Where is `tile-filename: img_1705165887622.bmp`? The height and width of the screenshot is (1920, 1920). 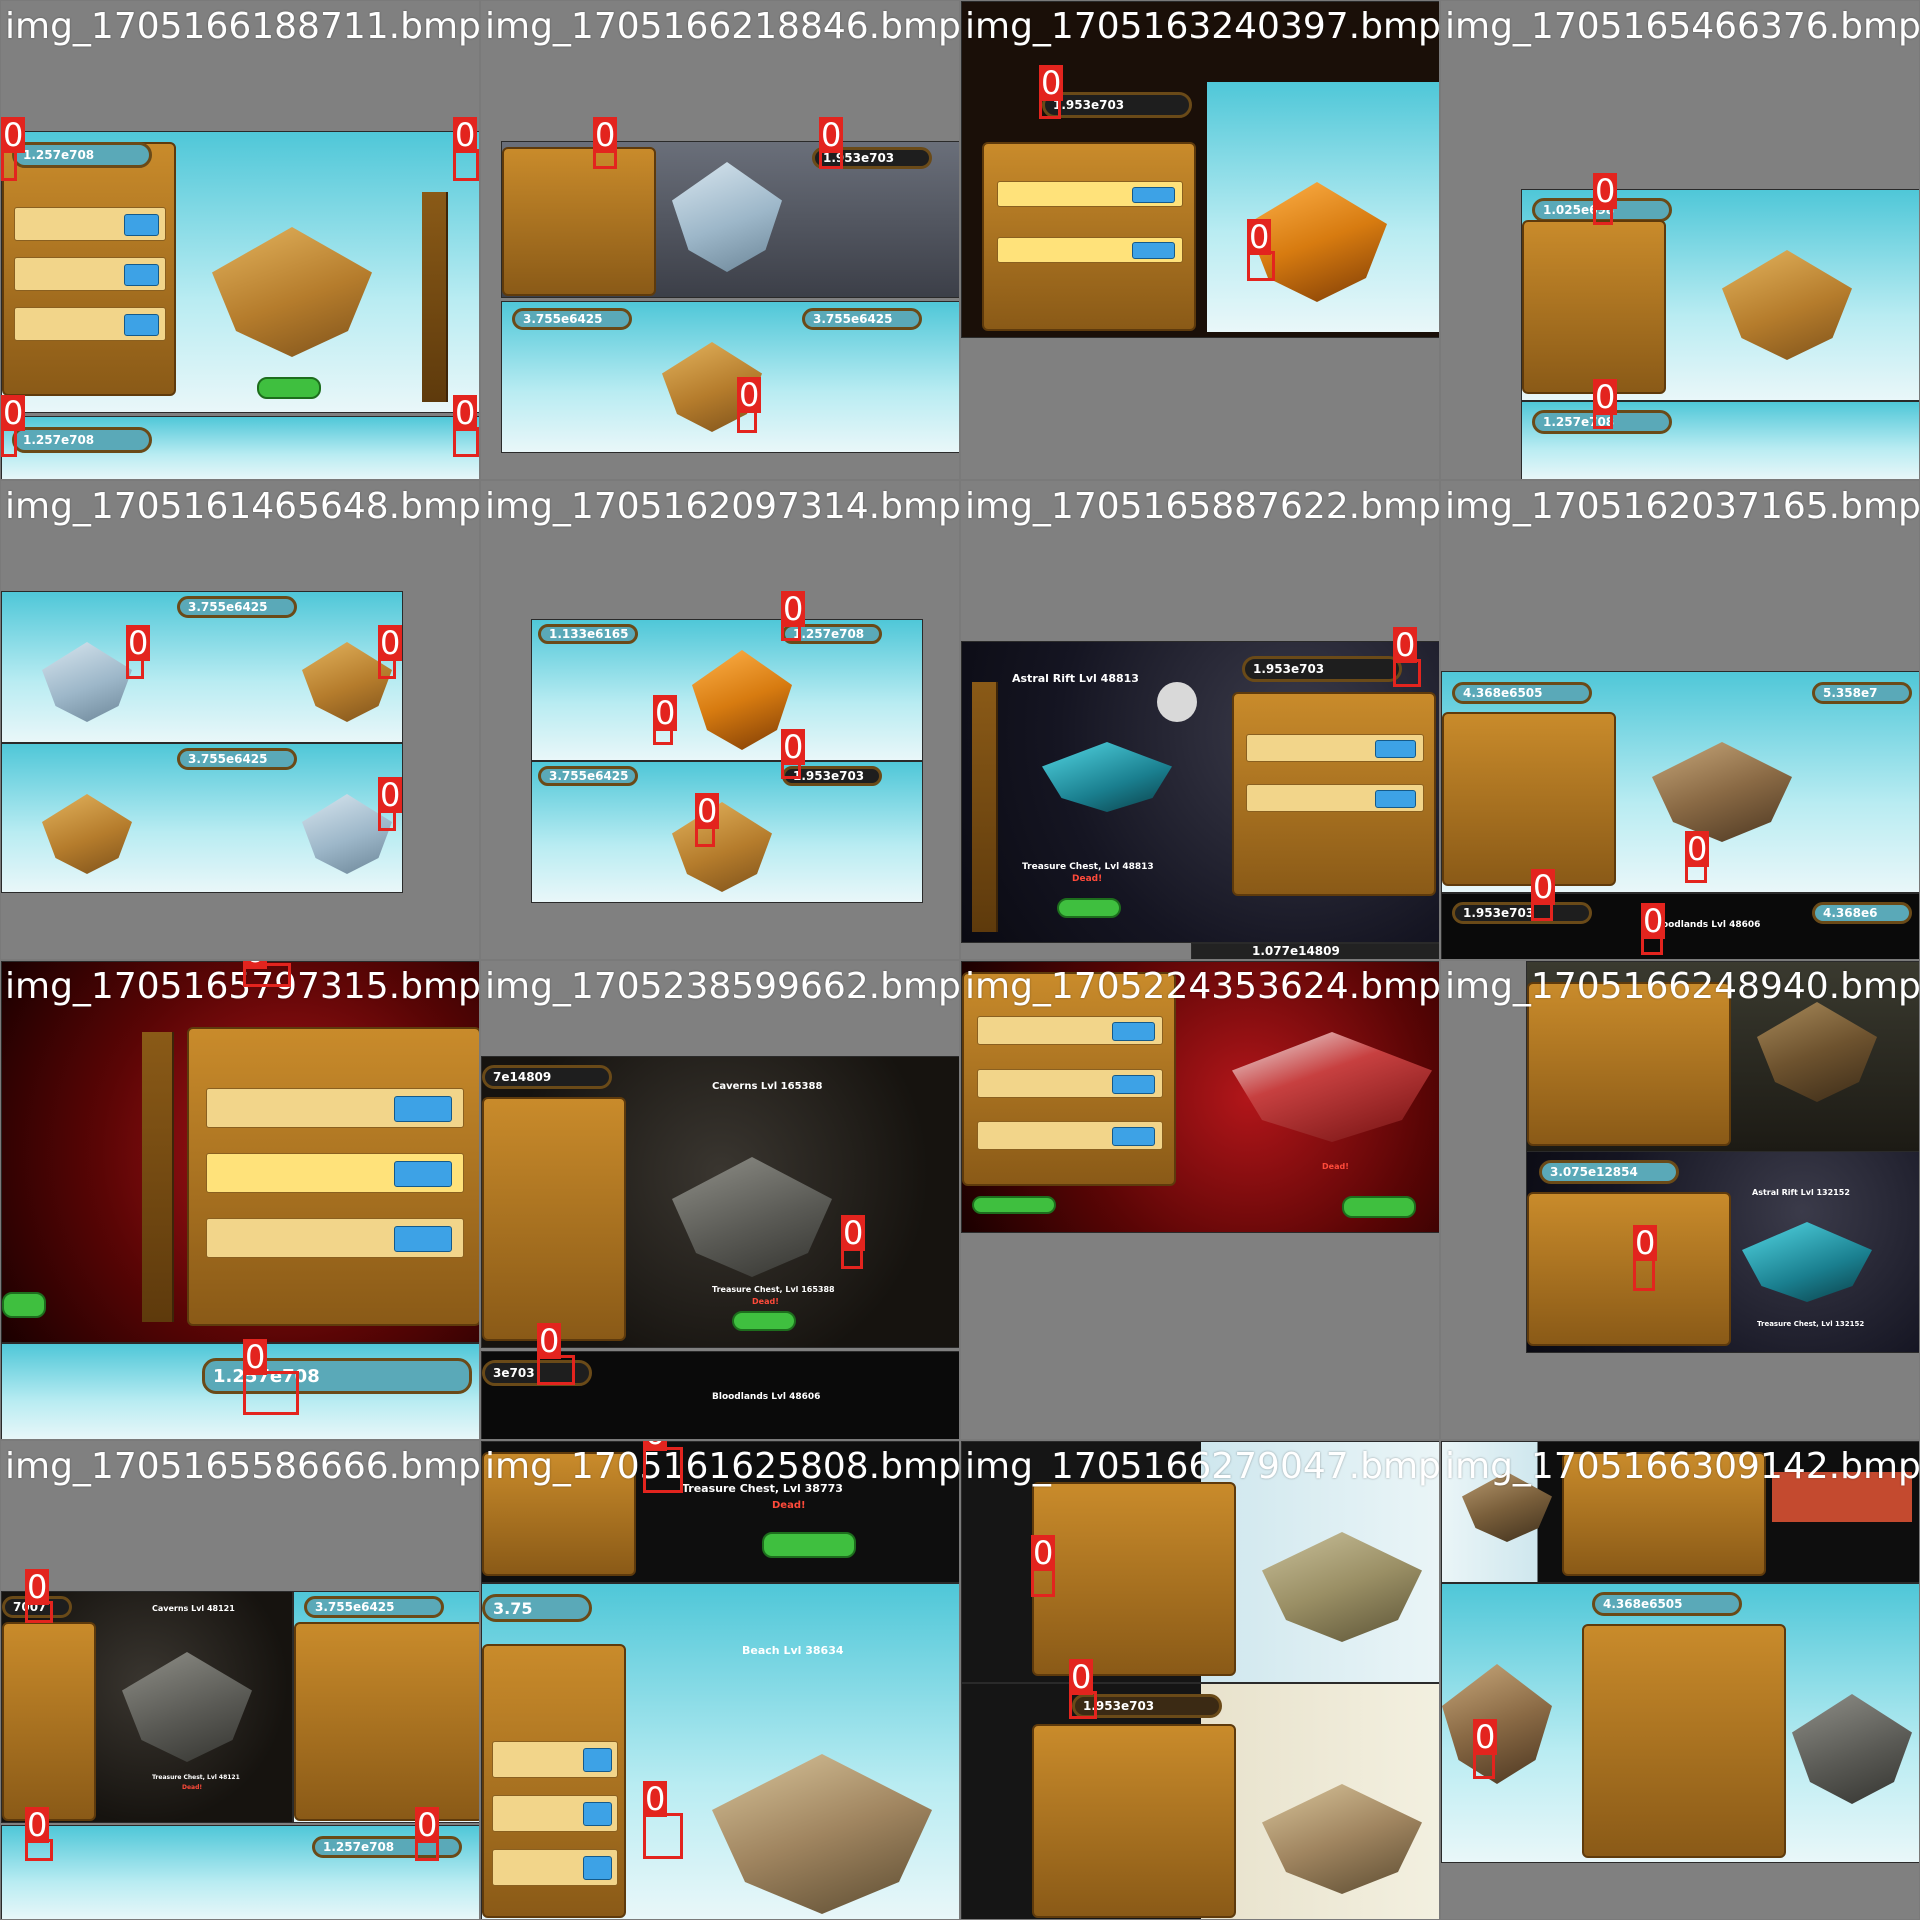
tile-filename: img_1705165887622.bmp is located at coordinates (1202, 506).